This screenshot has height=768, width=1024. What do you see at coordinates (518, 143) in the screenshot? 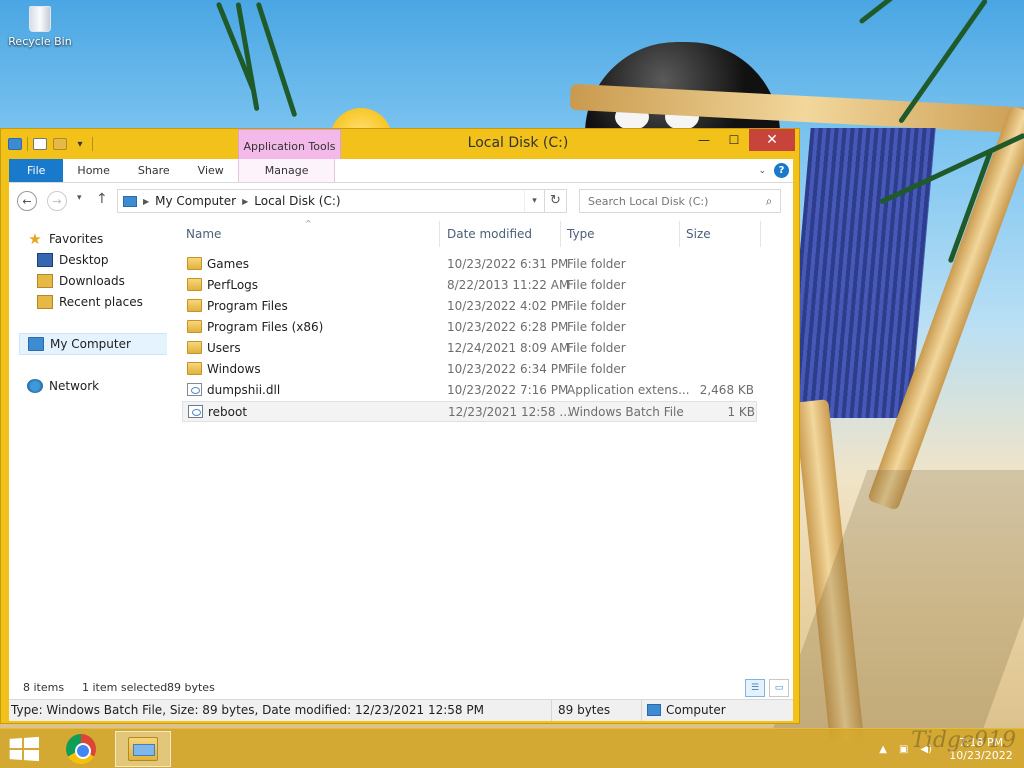
I see `window-title: Local Disk (C:)` at bounding box center [518, 143].